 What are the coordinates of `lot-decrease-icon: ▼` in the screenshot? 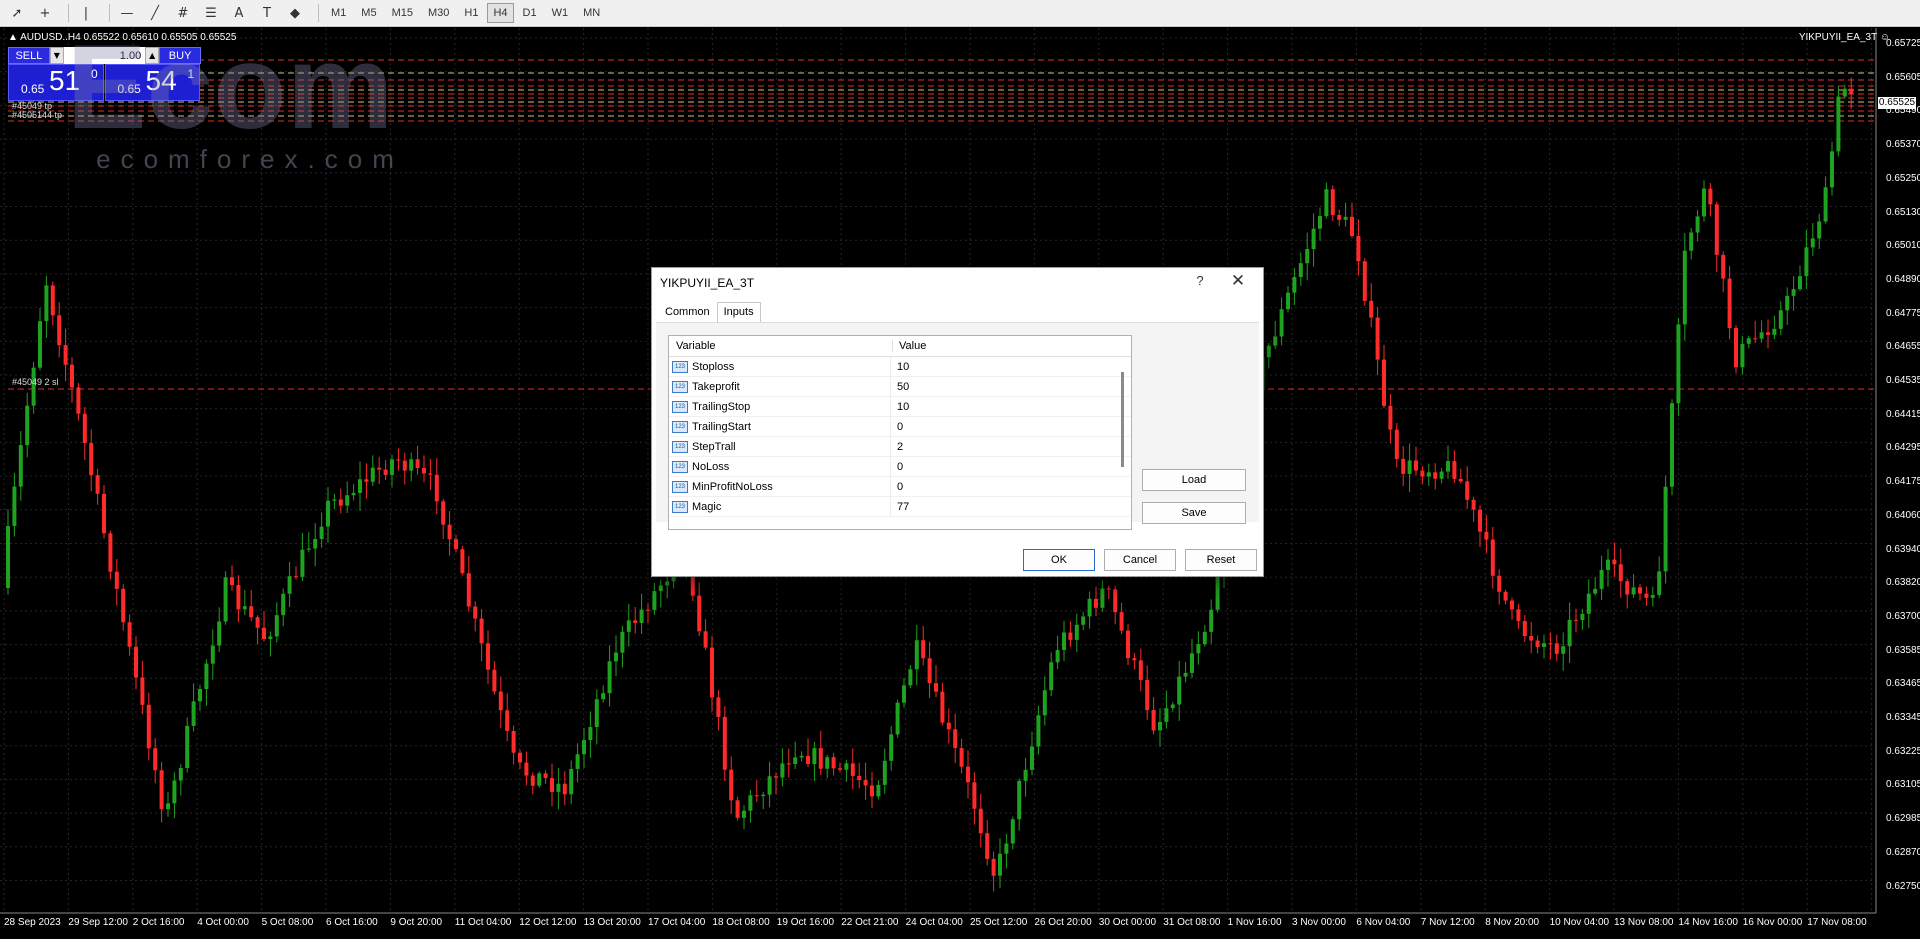 It's located at (56, 55).